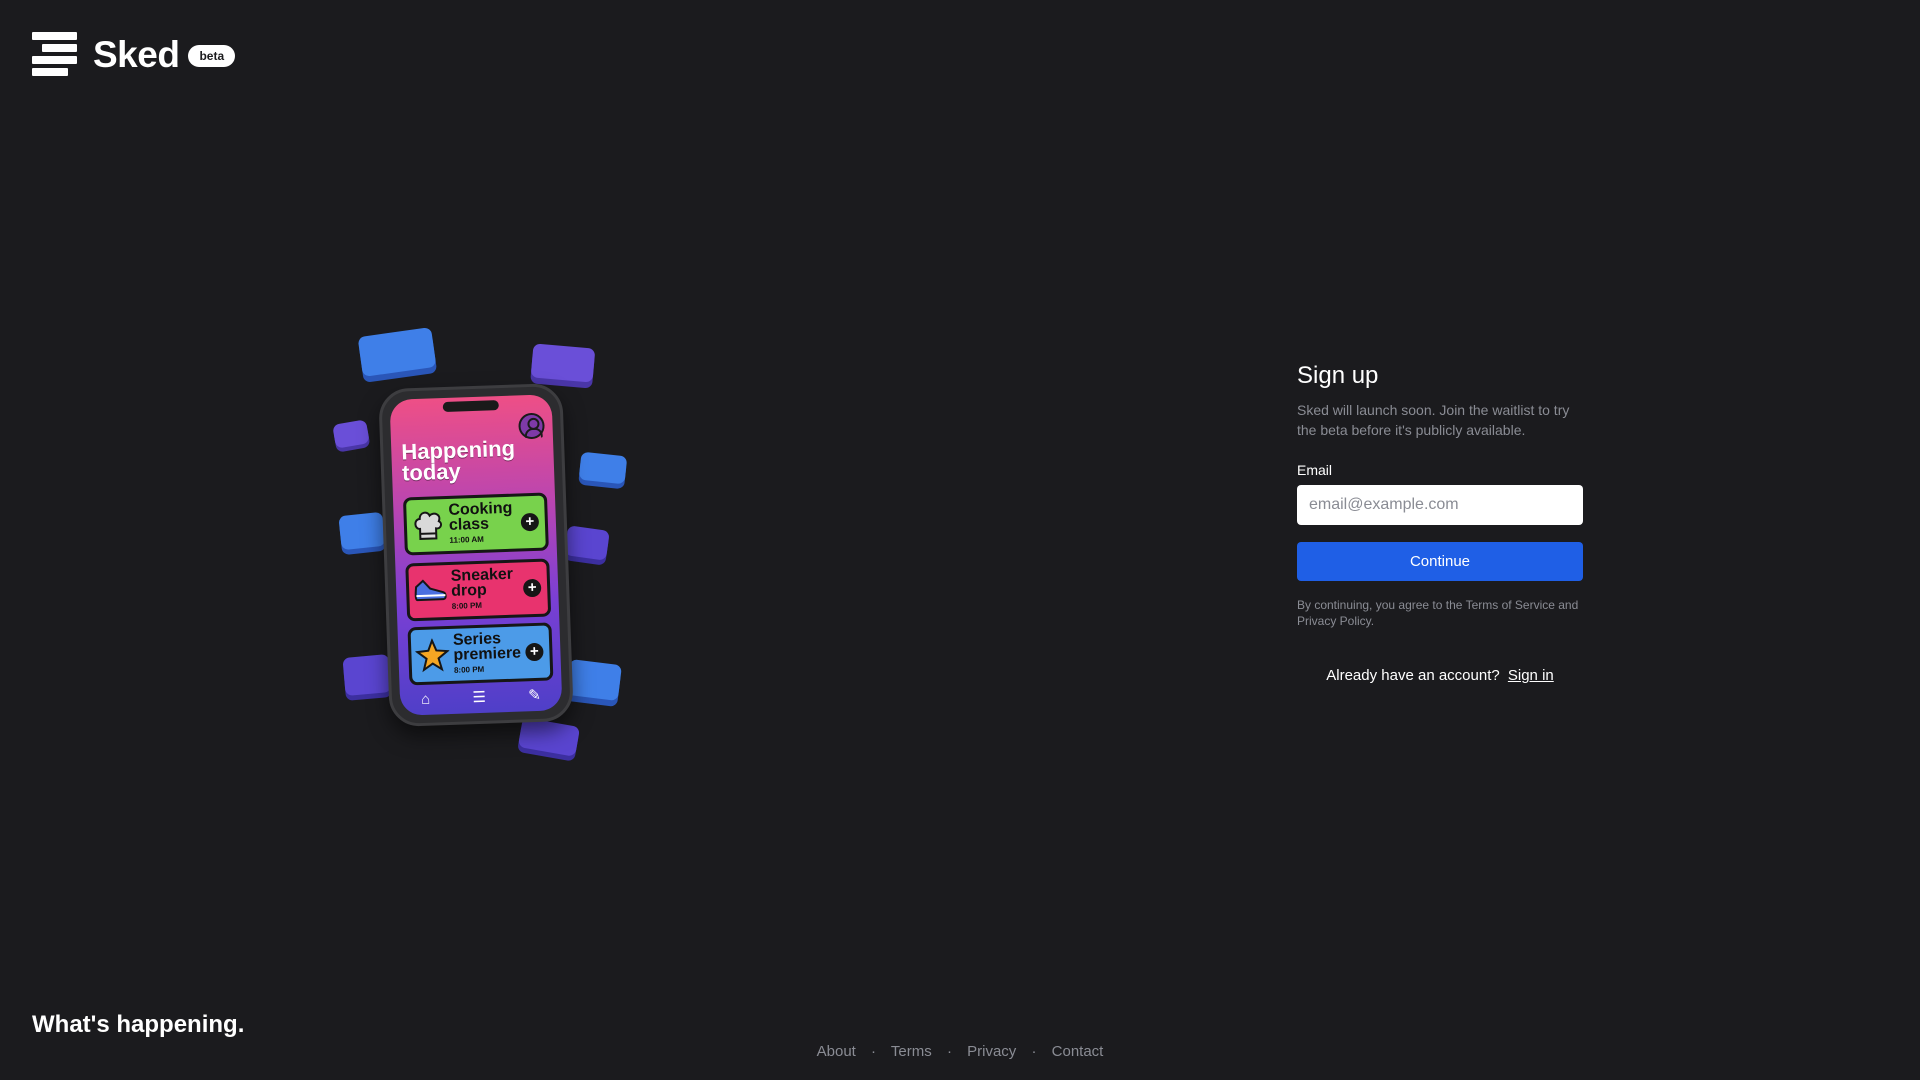  I want to click on phone-nav-bar: ⌂ ☰ ✎, so click(481, 697).